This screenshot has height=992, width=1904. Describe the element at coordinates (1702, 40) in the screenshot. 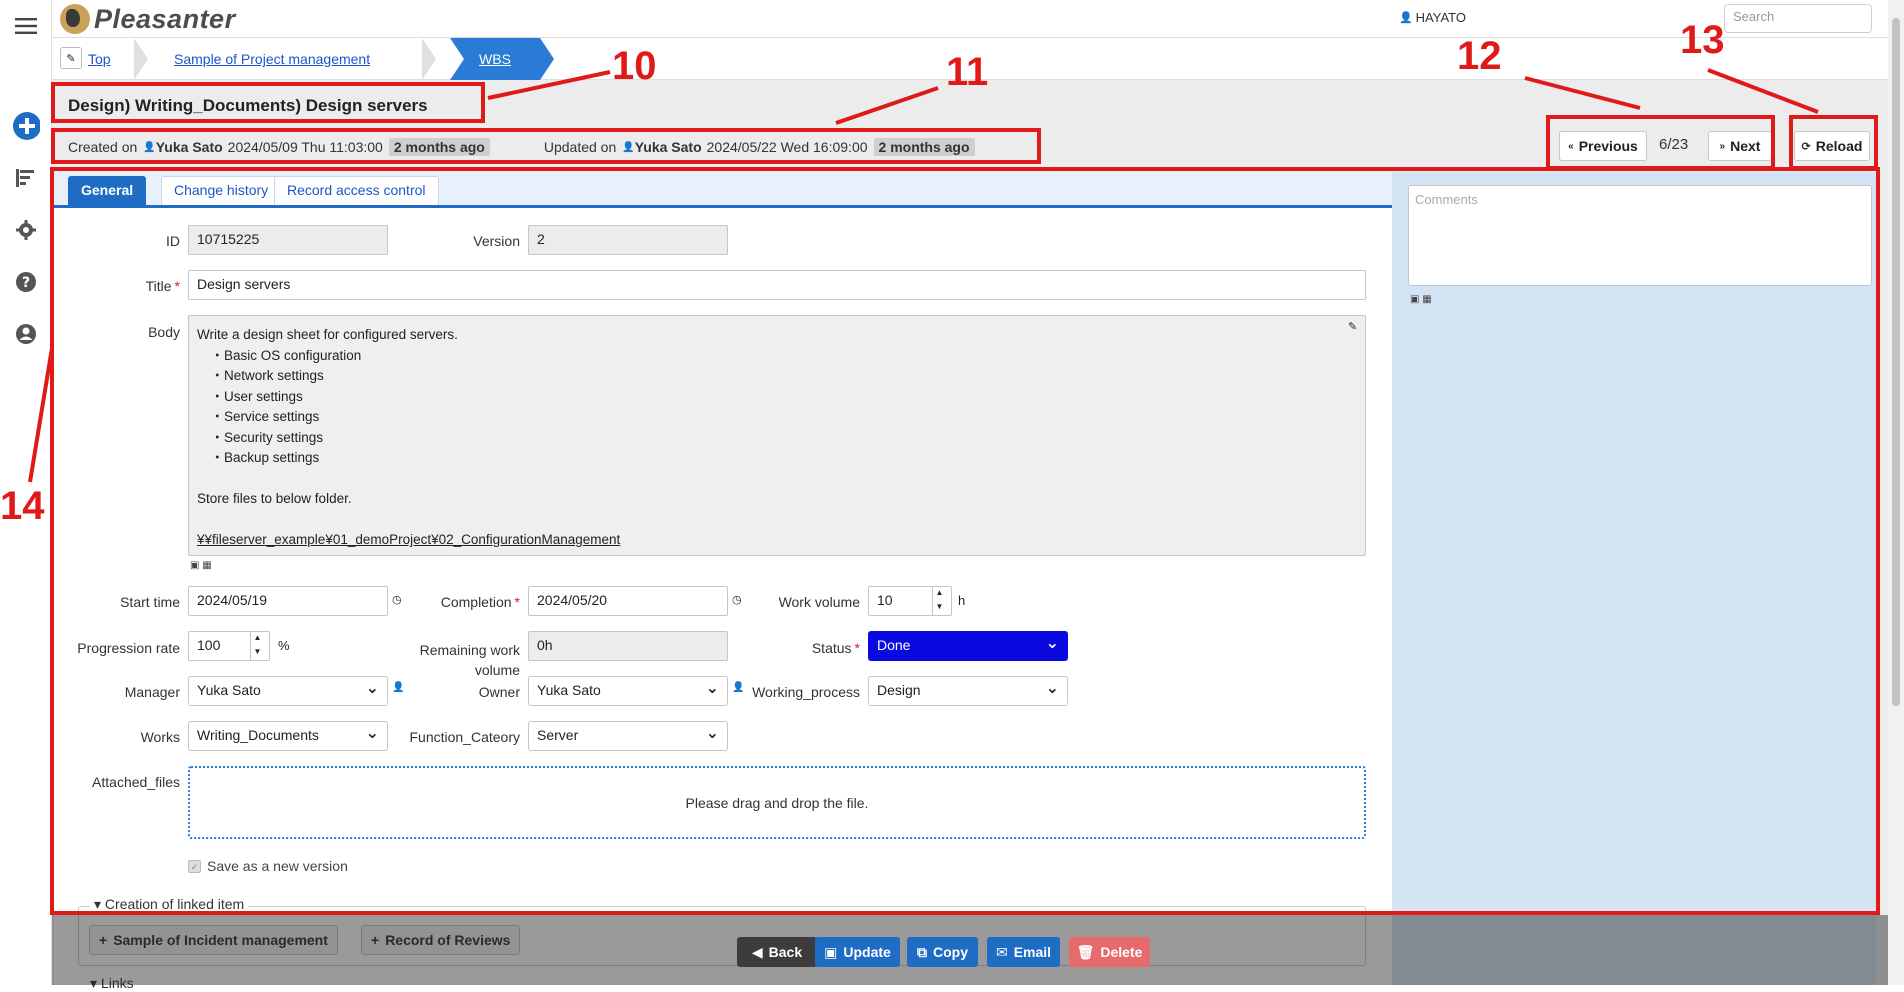

I see `annotation-number-13: 13` at that location.